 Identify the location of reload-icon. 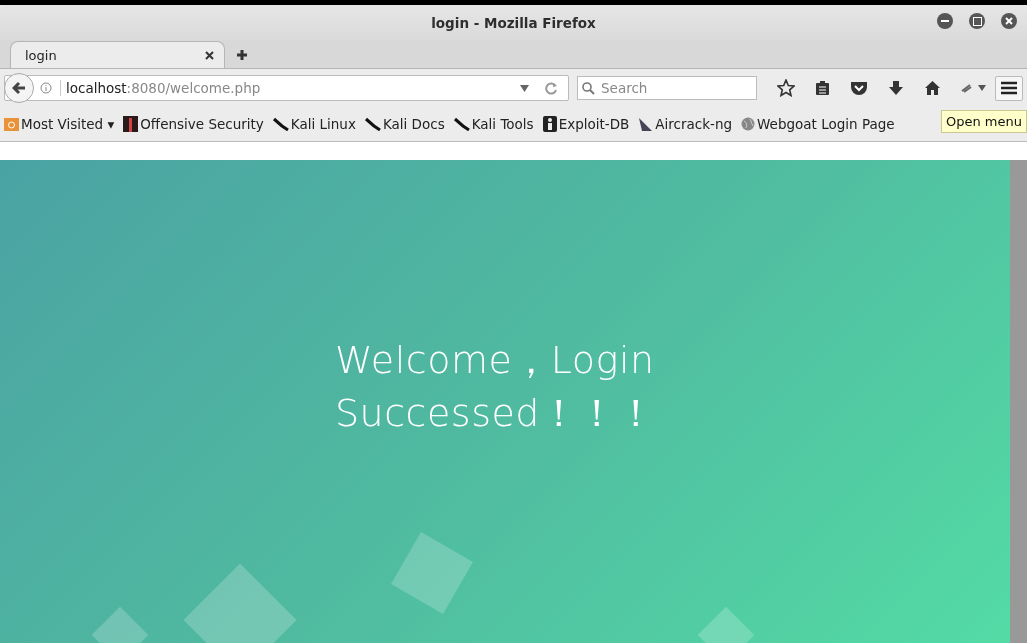
(551, 88).